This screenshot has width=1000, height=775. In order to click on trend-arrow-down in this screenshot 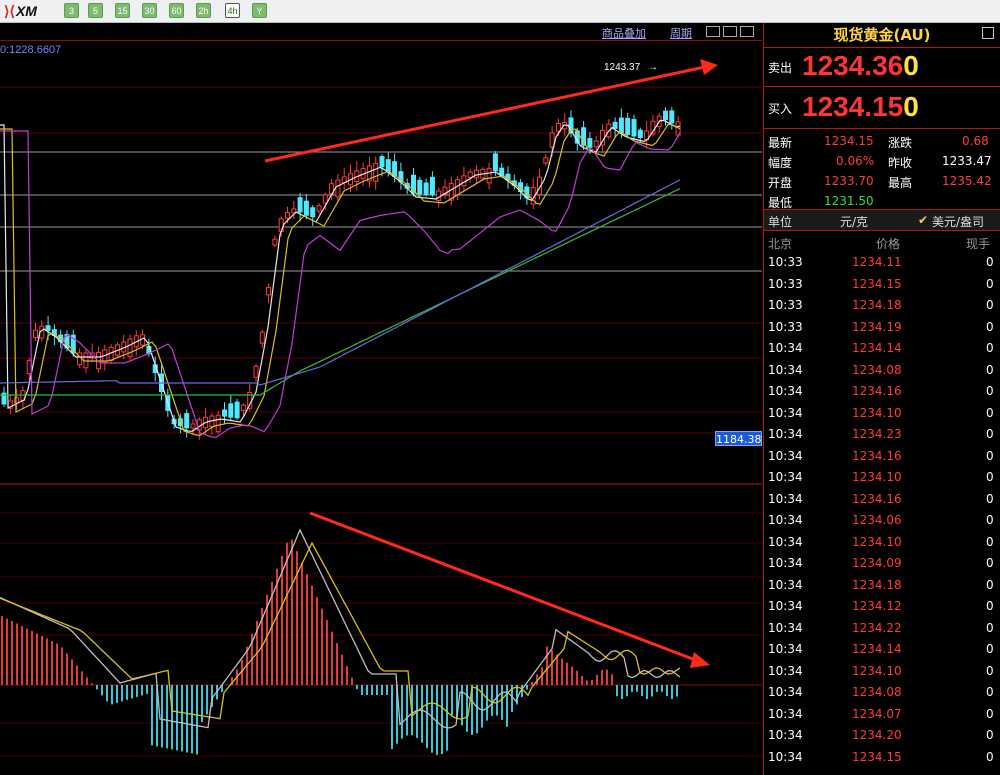, I will do `click(509, 589)`.